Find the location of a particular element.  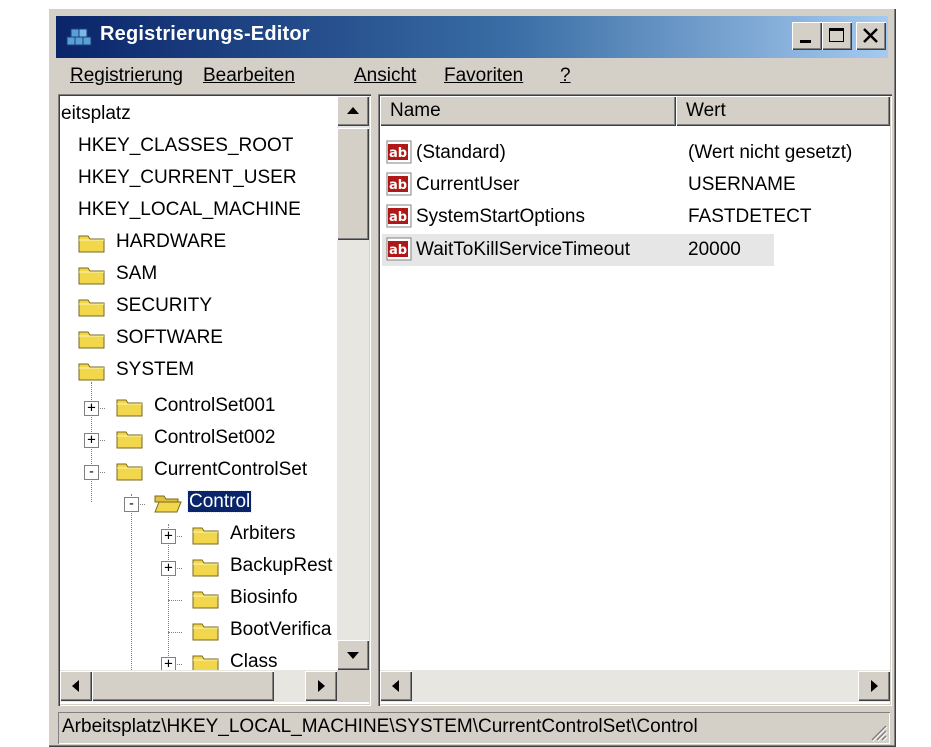

column-header-name: Name is located at coordinates (528, 111).